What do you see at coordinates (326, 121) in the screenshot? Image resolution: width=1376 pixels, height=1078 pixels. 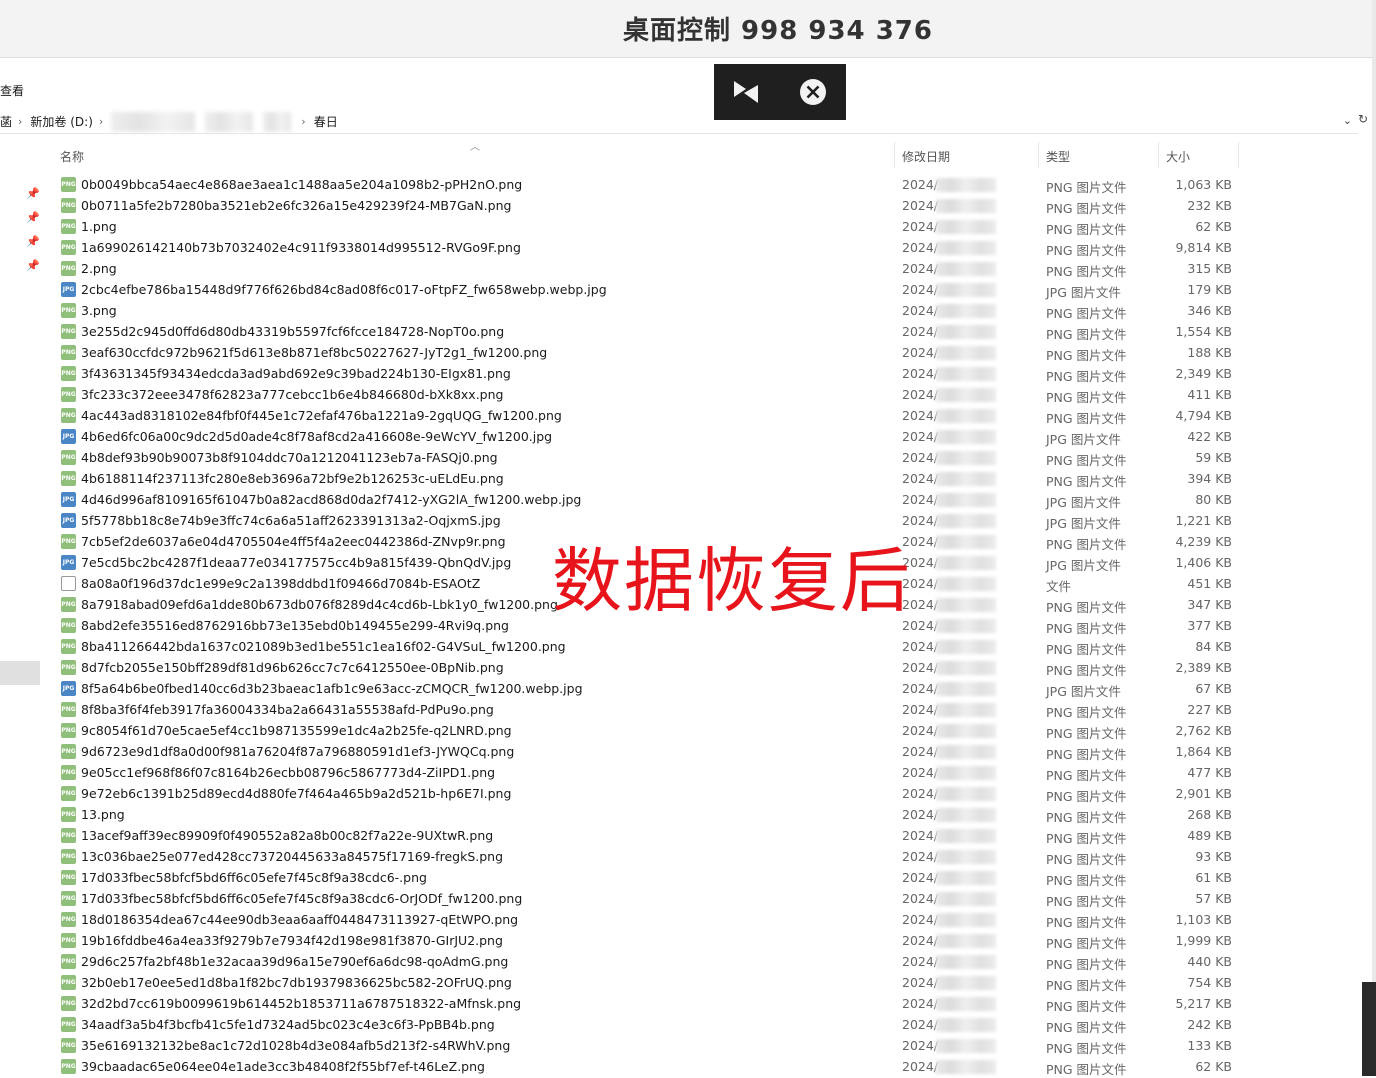 I see `breadcrumb-folder: 春日` at bounding box center [326, 121].